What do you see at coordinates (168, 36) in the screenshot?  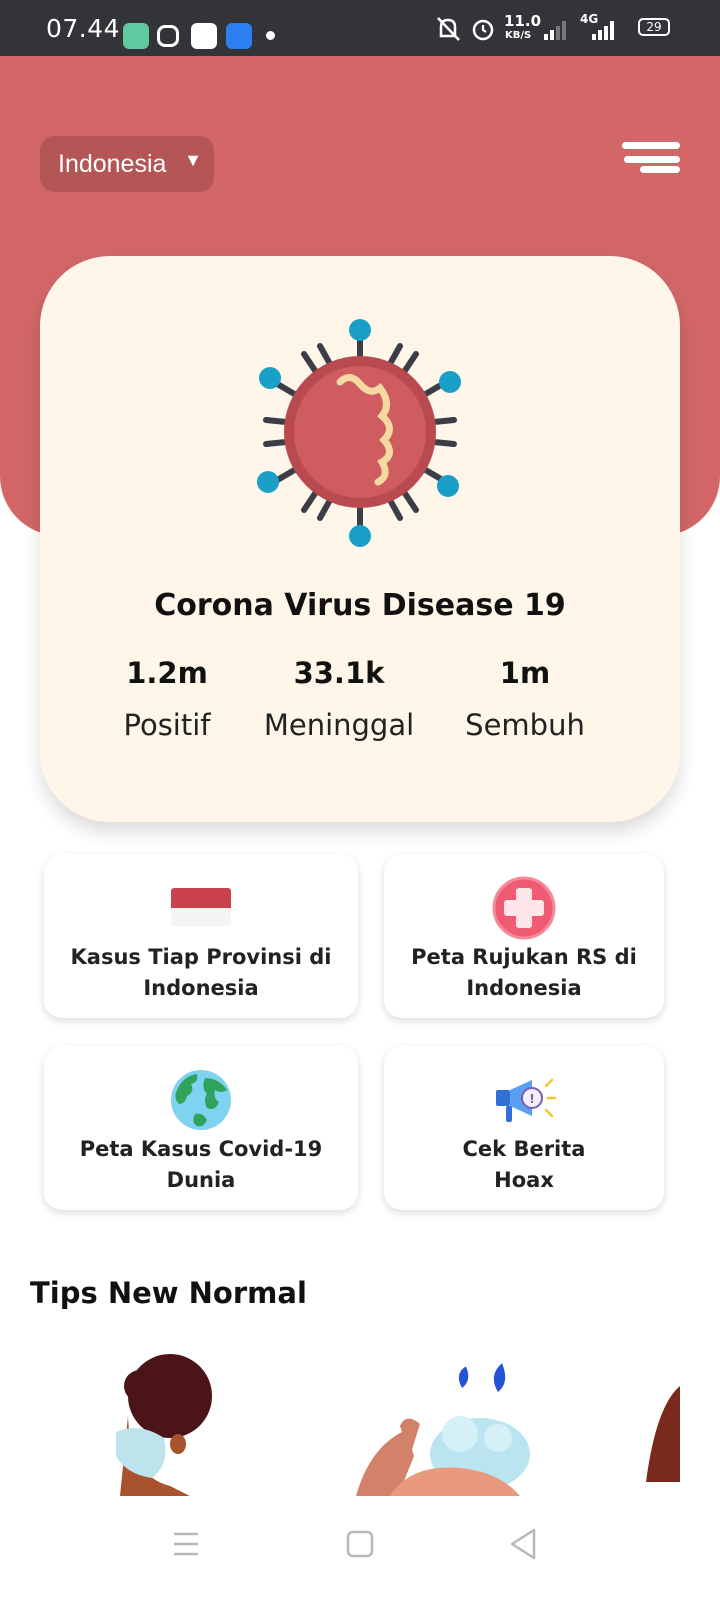 I see `instagram-icon` at bounding box center [168, 36].